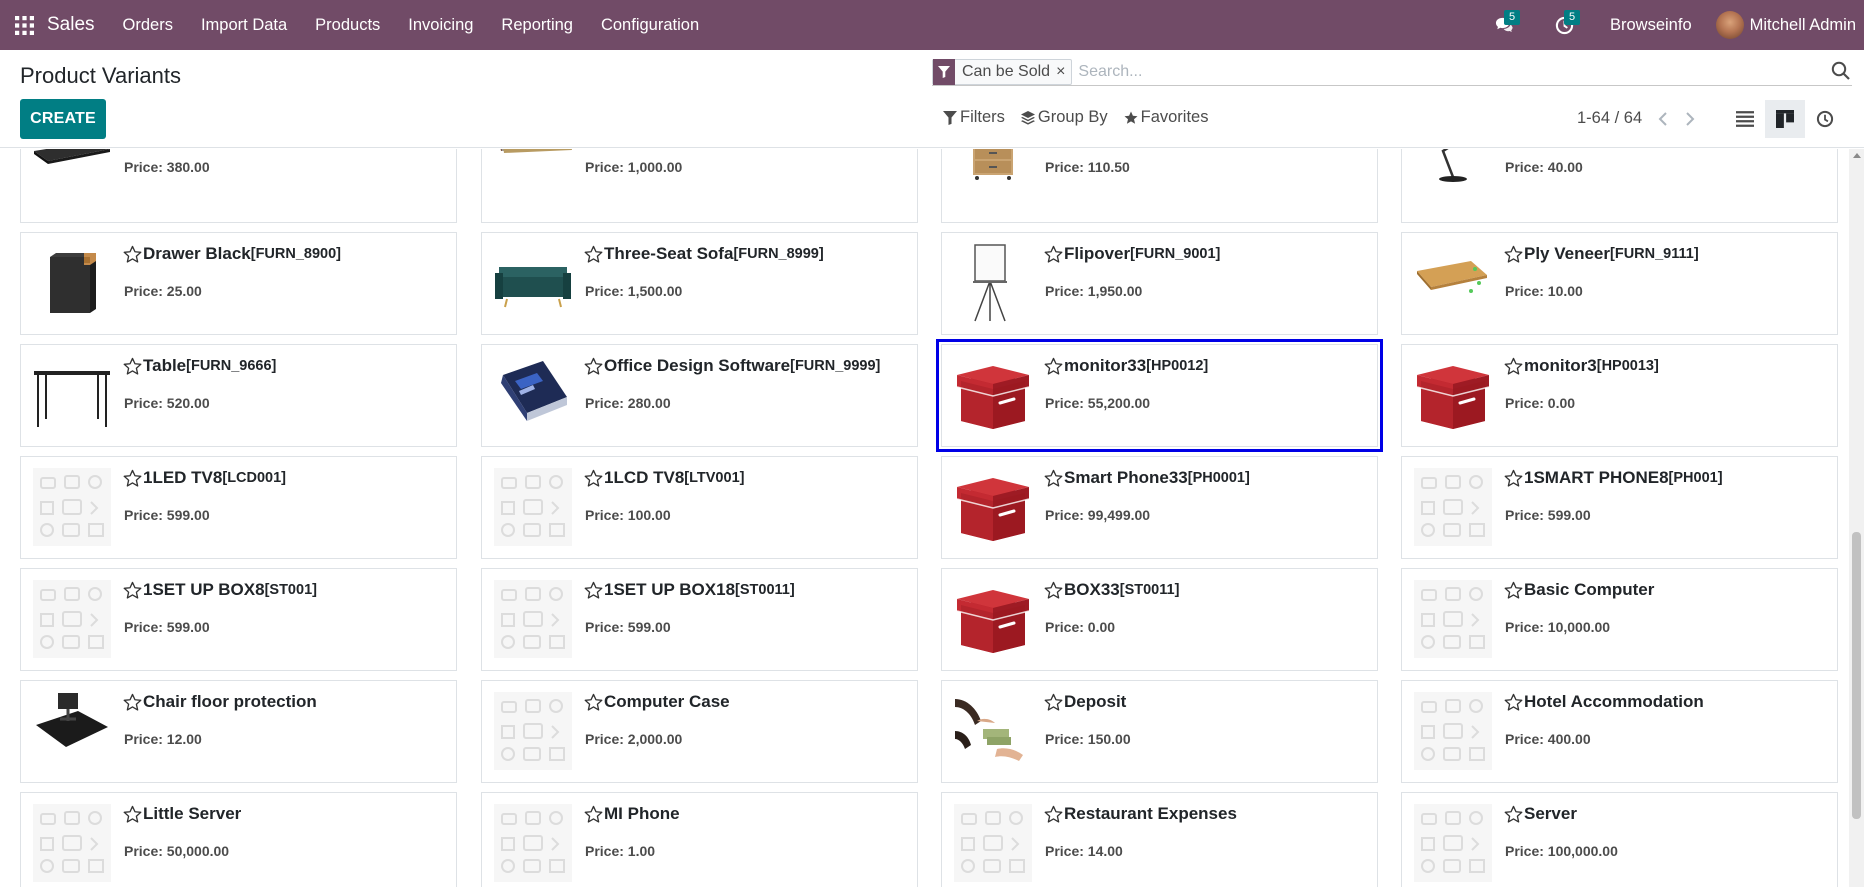 The width and height of the screenshot is (1864, 887). Describe the element at coordinates (1619, 283) in the screenshot. I see `product-card: Ply Veneer [FURN_9111] Price: 10.00` at that location.